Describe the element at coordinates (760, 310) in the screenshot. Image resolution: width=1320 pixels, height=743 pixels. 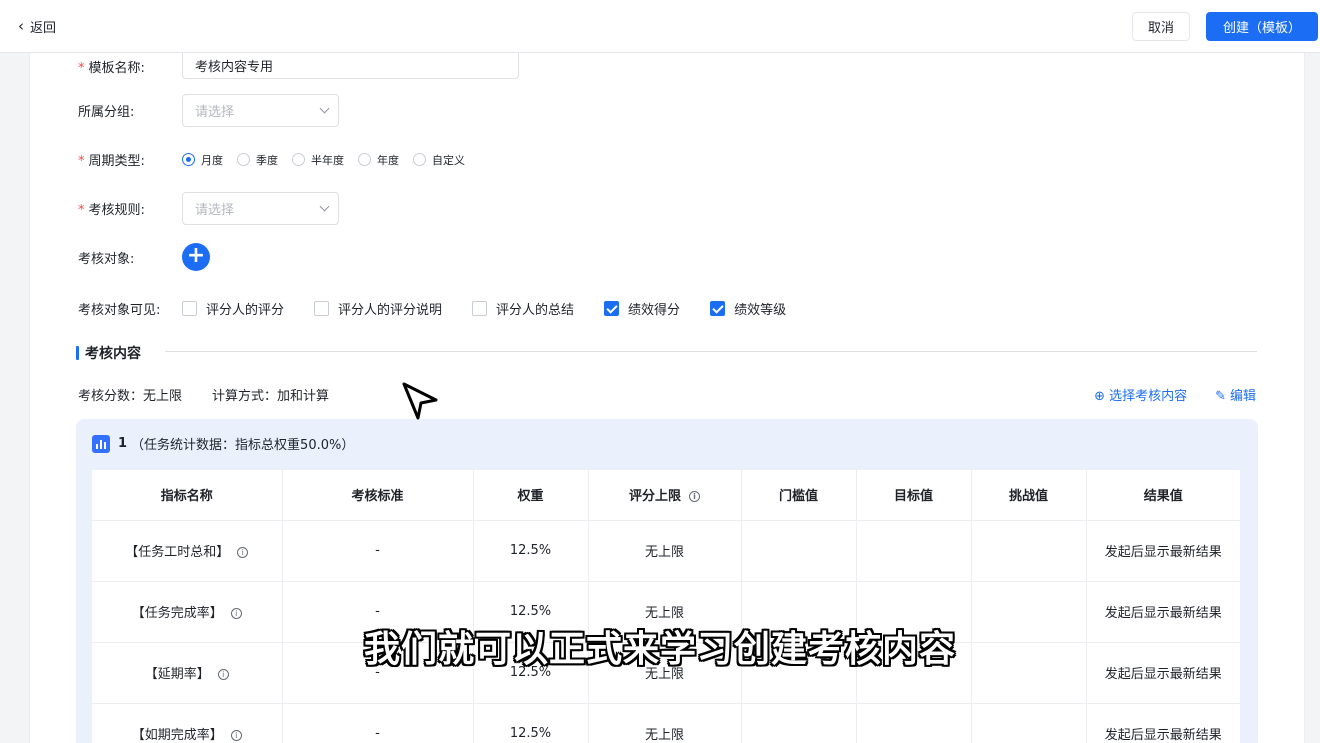
I see `visible-option-label: 绩效等级` at that location.